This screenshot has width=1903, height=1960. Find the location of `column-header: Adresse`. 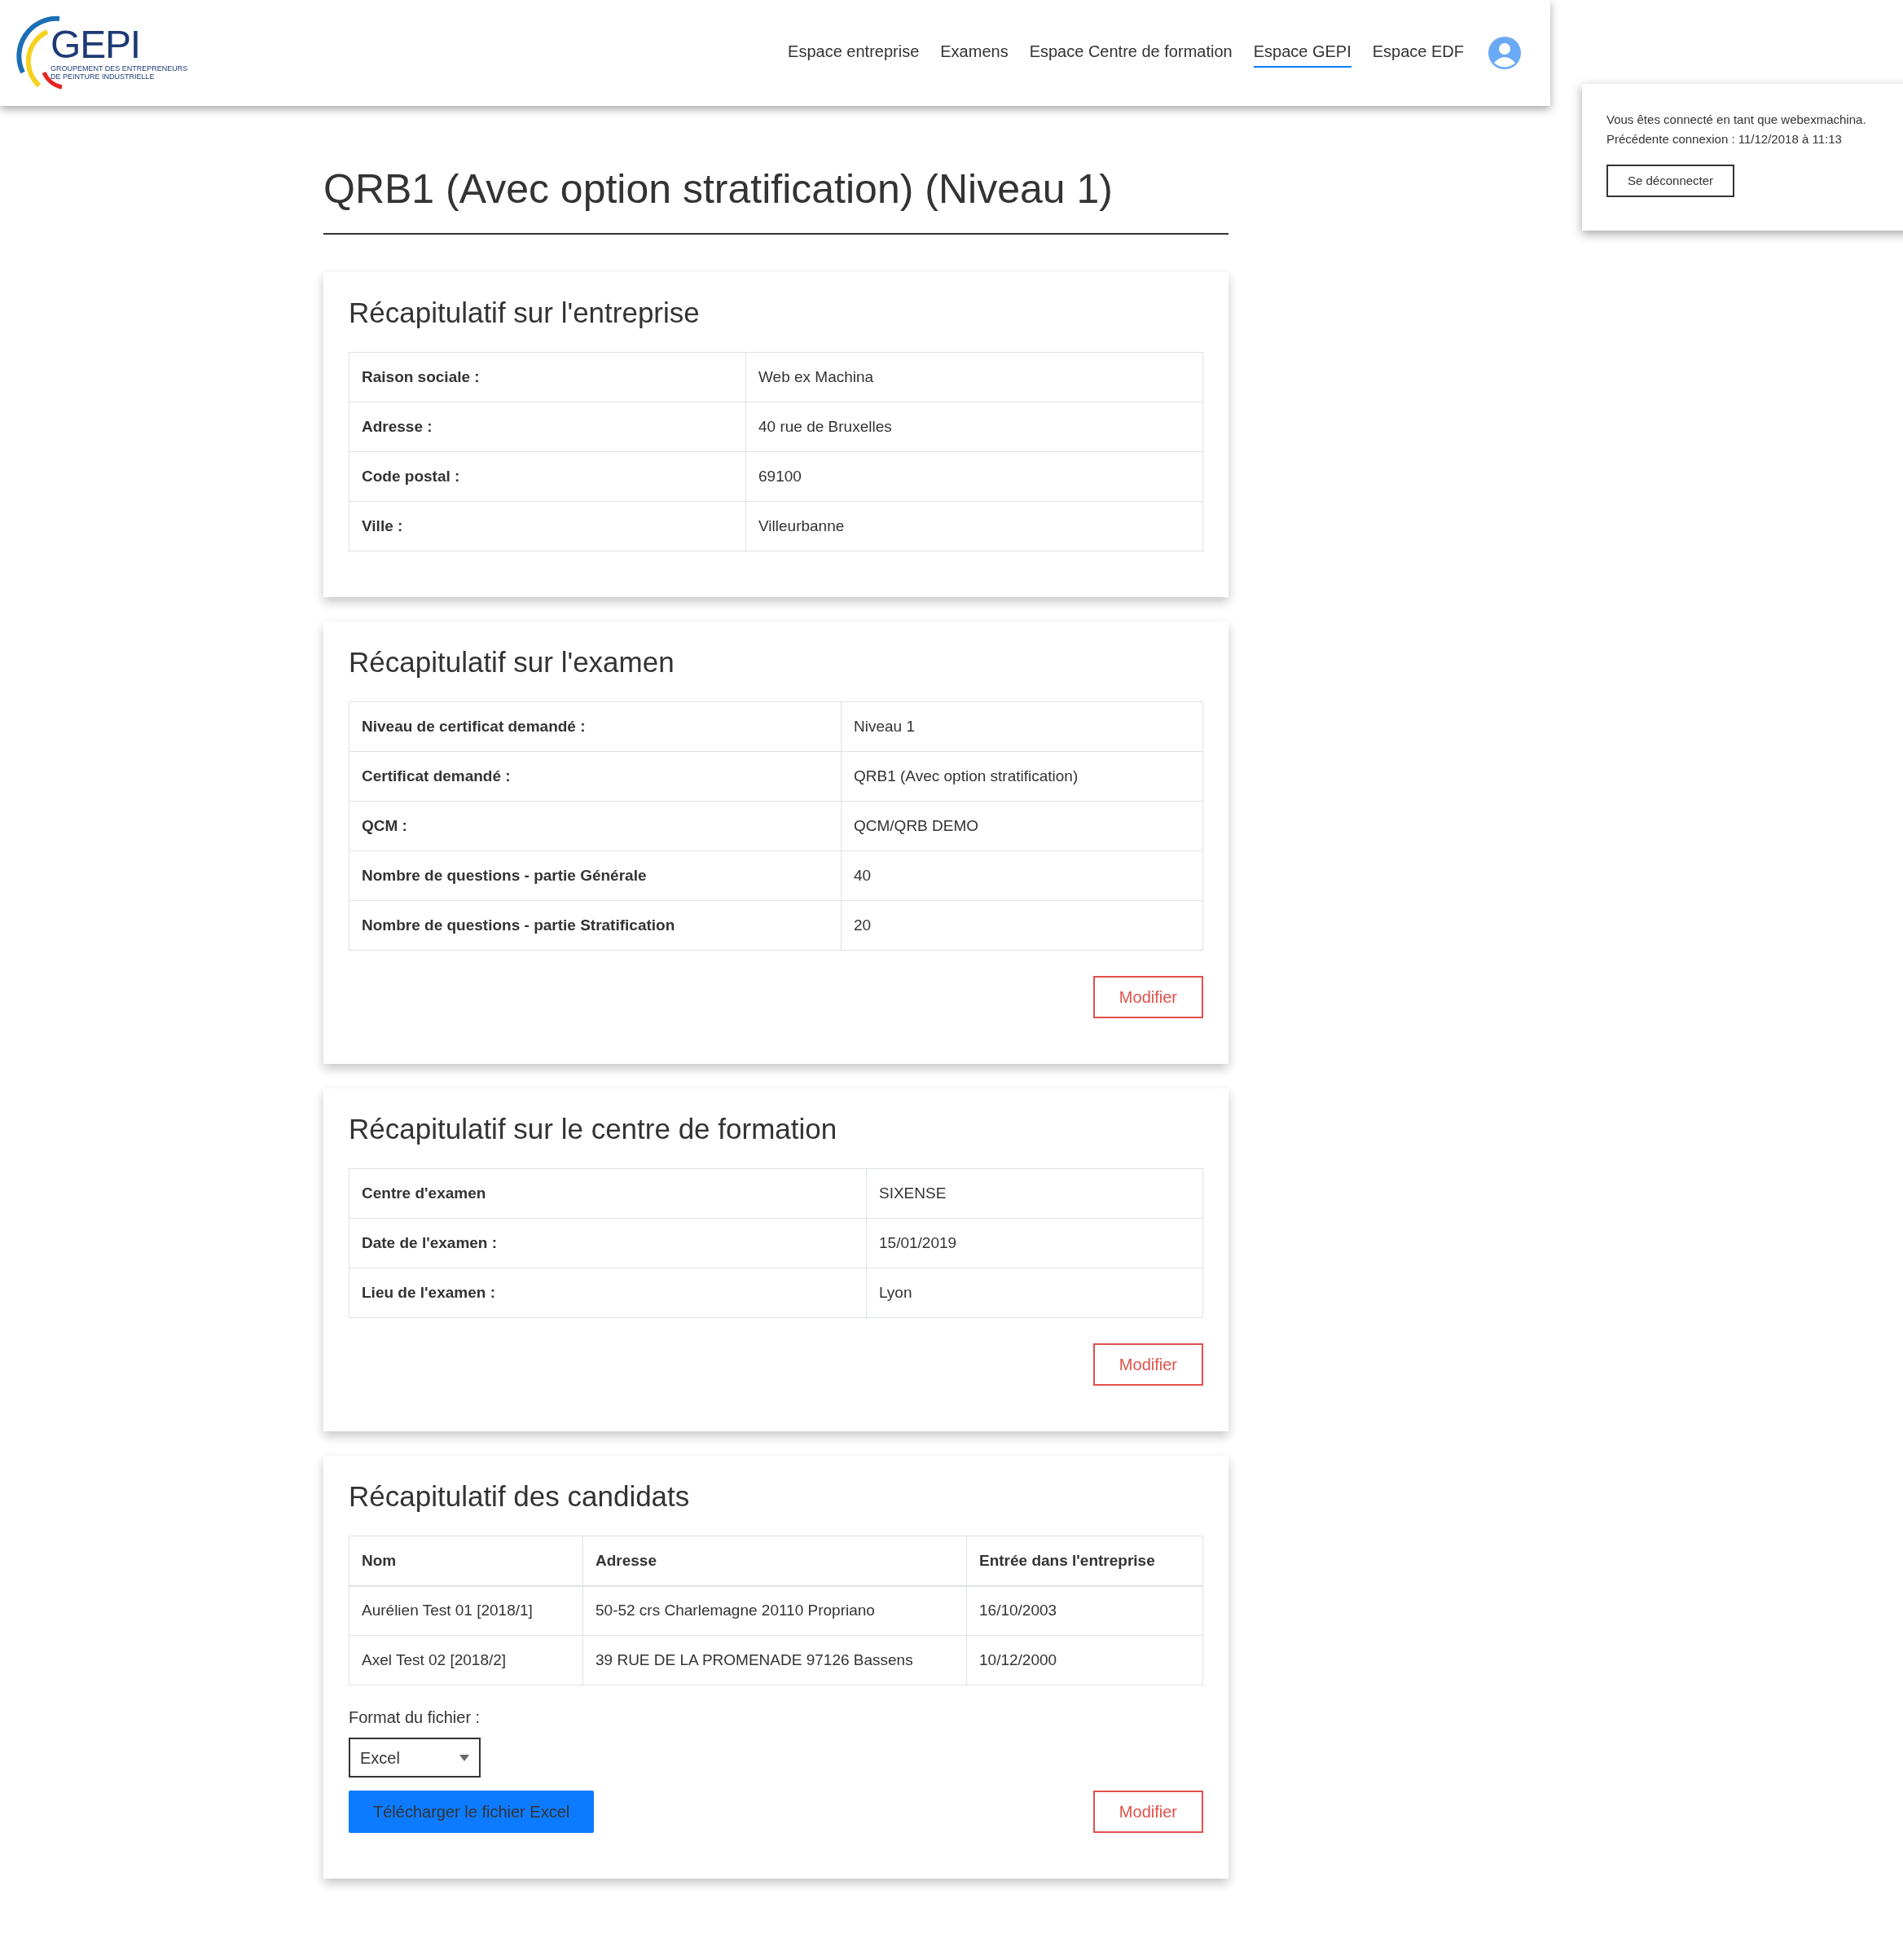

column-header: Adresse is located at coordinates (774, 1561).